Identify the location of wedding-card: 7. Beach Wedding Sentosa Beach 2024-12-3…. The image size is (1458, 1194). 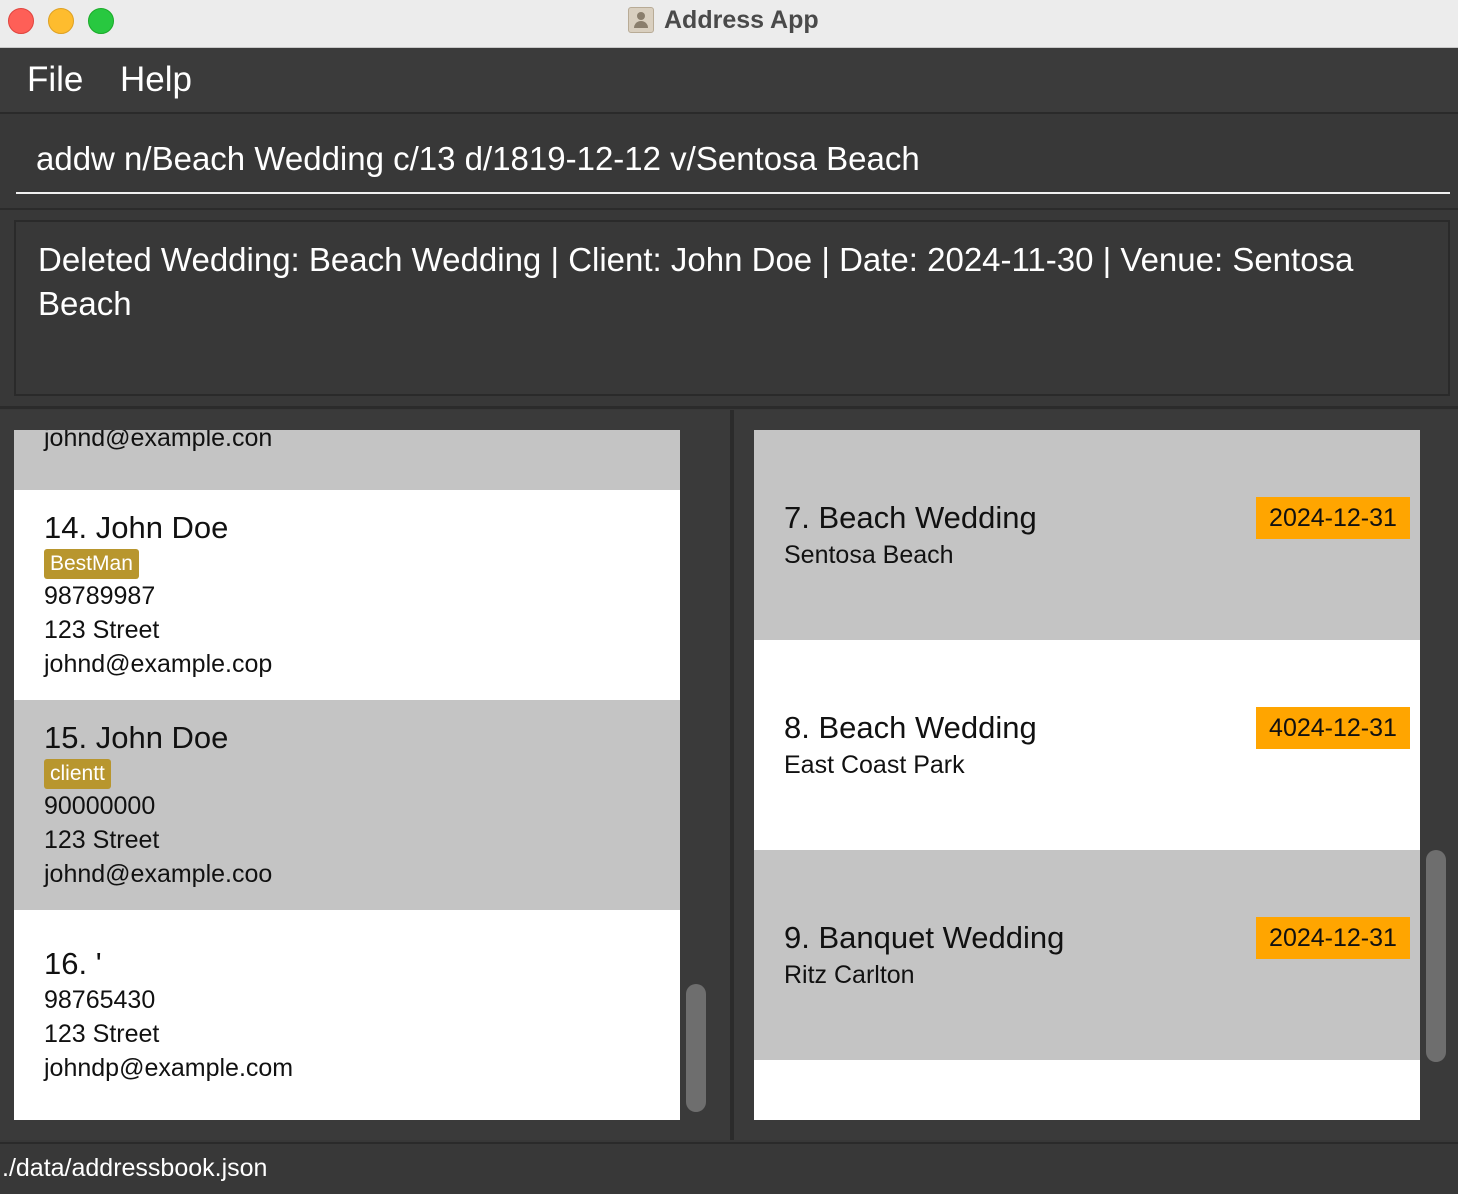
(1087, 535).